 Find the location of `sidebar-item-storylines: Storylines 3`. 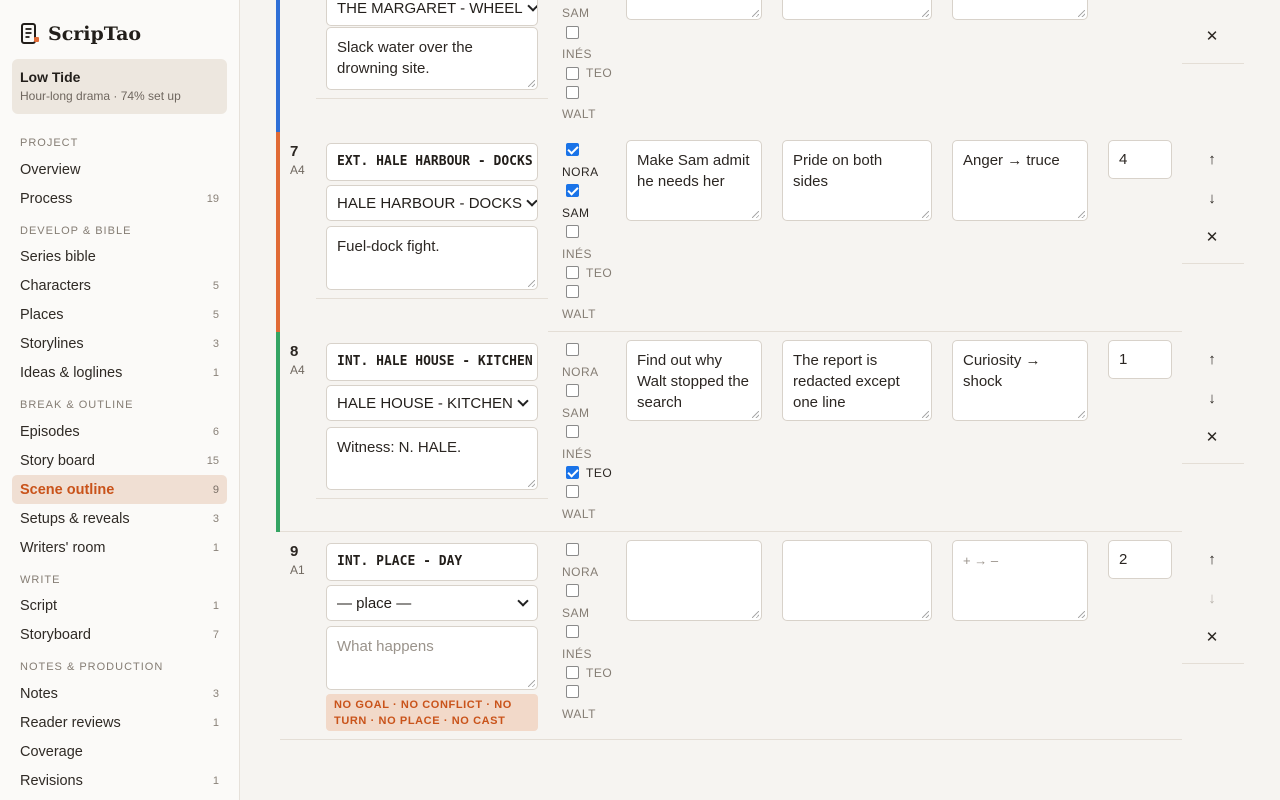

sidebar-item-storylines: Storylines 3 is located at coordinates (119, 343).